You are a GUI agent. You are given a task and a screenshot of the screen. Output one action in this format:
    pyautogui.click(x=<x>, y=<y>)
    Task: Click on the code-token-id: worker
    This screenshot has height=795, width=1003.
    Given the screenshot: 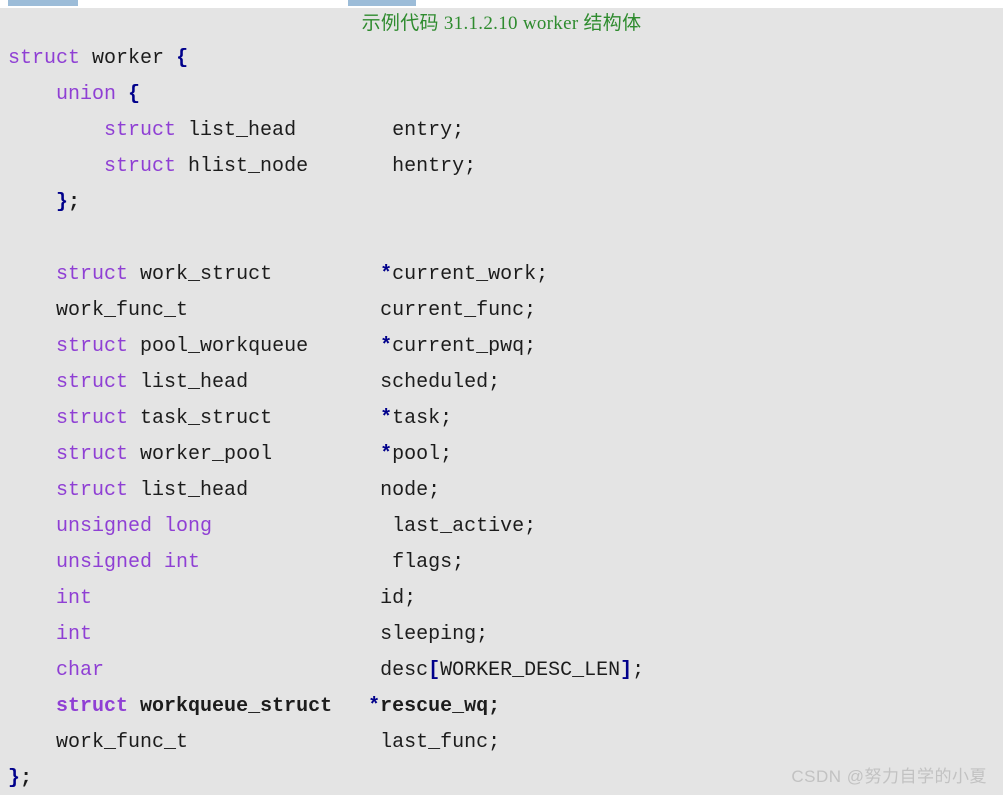 What is the action you would take?
    pyautogui.click(x=128, y=58)
    